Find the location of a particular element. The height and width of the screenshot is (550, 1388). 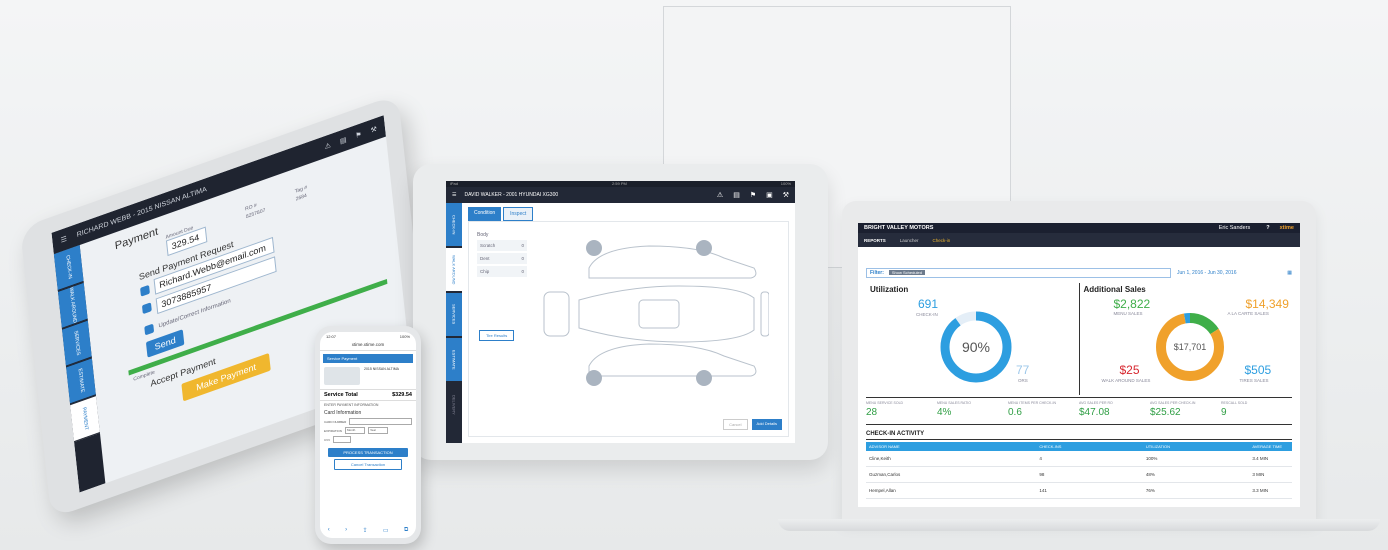

card-number-input is located at coordinates (380, 421).